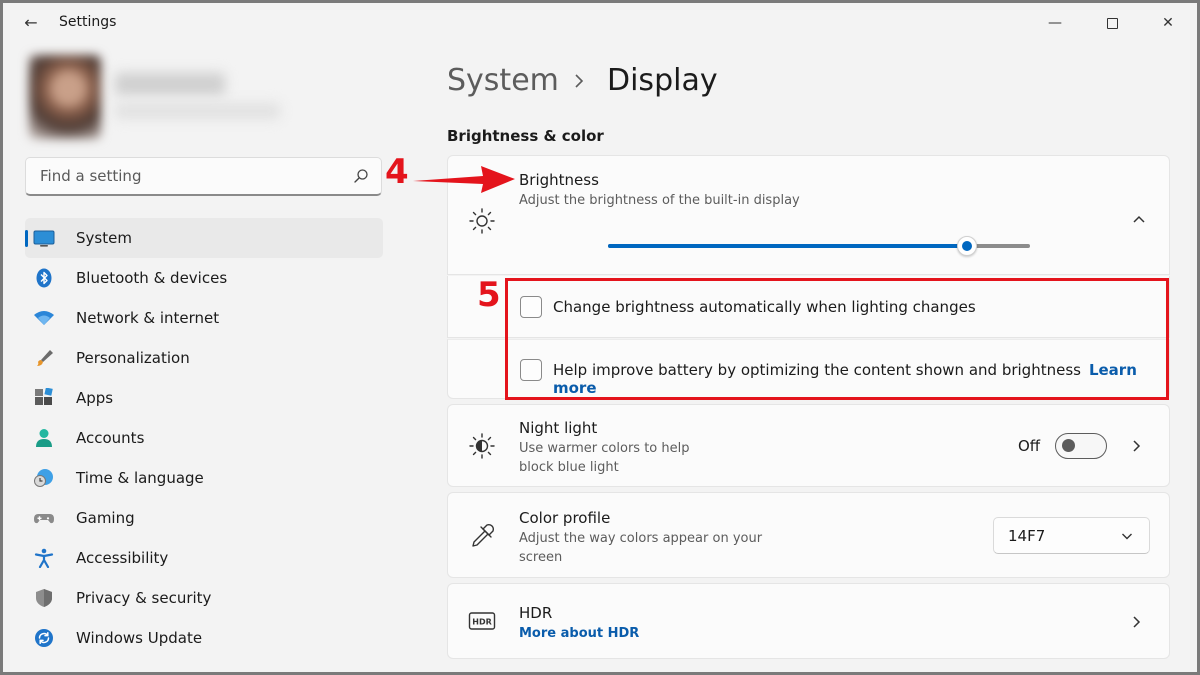 Image resolution: width=1200 pixels, height=675 pixels. I want to click on annotation-step-4: 4, so click(397, 172).